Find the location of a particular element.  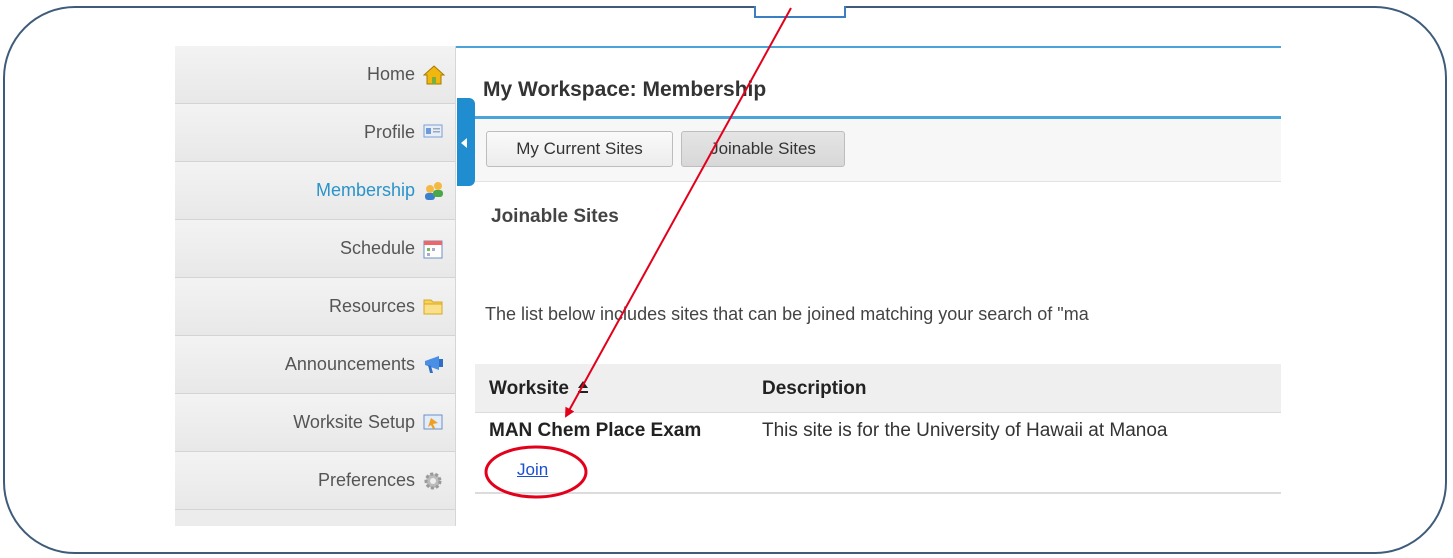

collapse-sidebar-toggle is located at coordinates (466, 142).